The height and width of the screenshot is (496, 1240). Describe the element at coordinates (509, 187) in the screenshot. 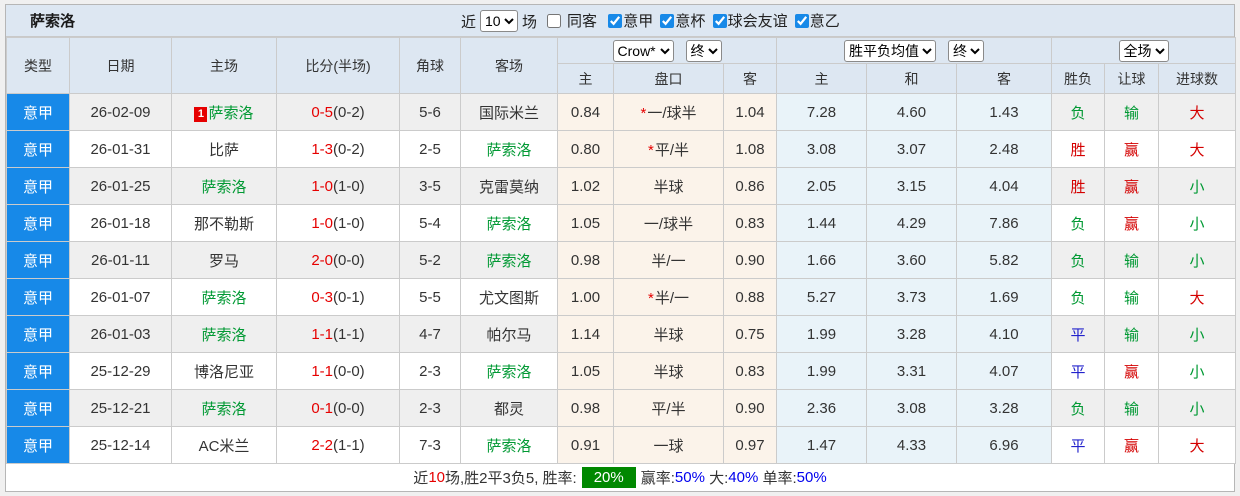

I see `away-team-name: 克雷莫纳` at that location.